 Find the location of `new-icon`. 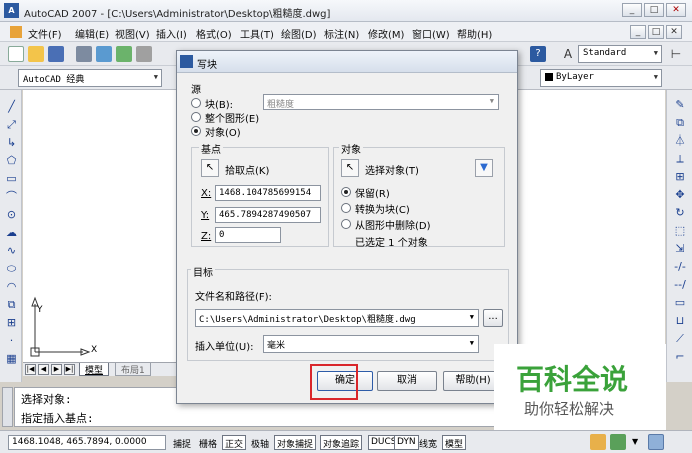

new-icon is located at coordinates (16, 54).